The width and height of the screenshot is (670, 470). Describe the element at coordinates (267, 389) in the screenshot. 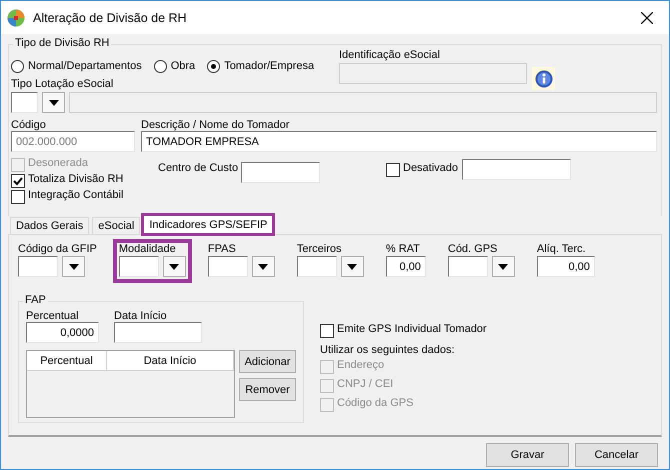

I see `table-action-button: Remover` at that location.